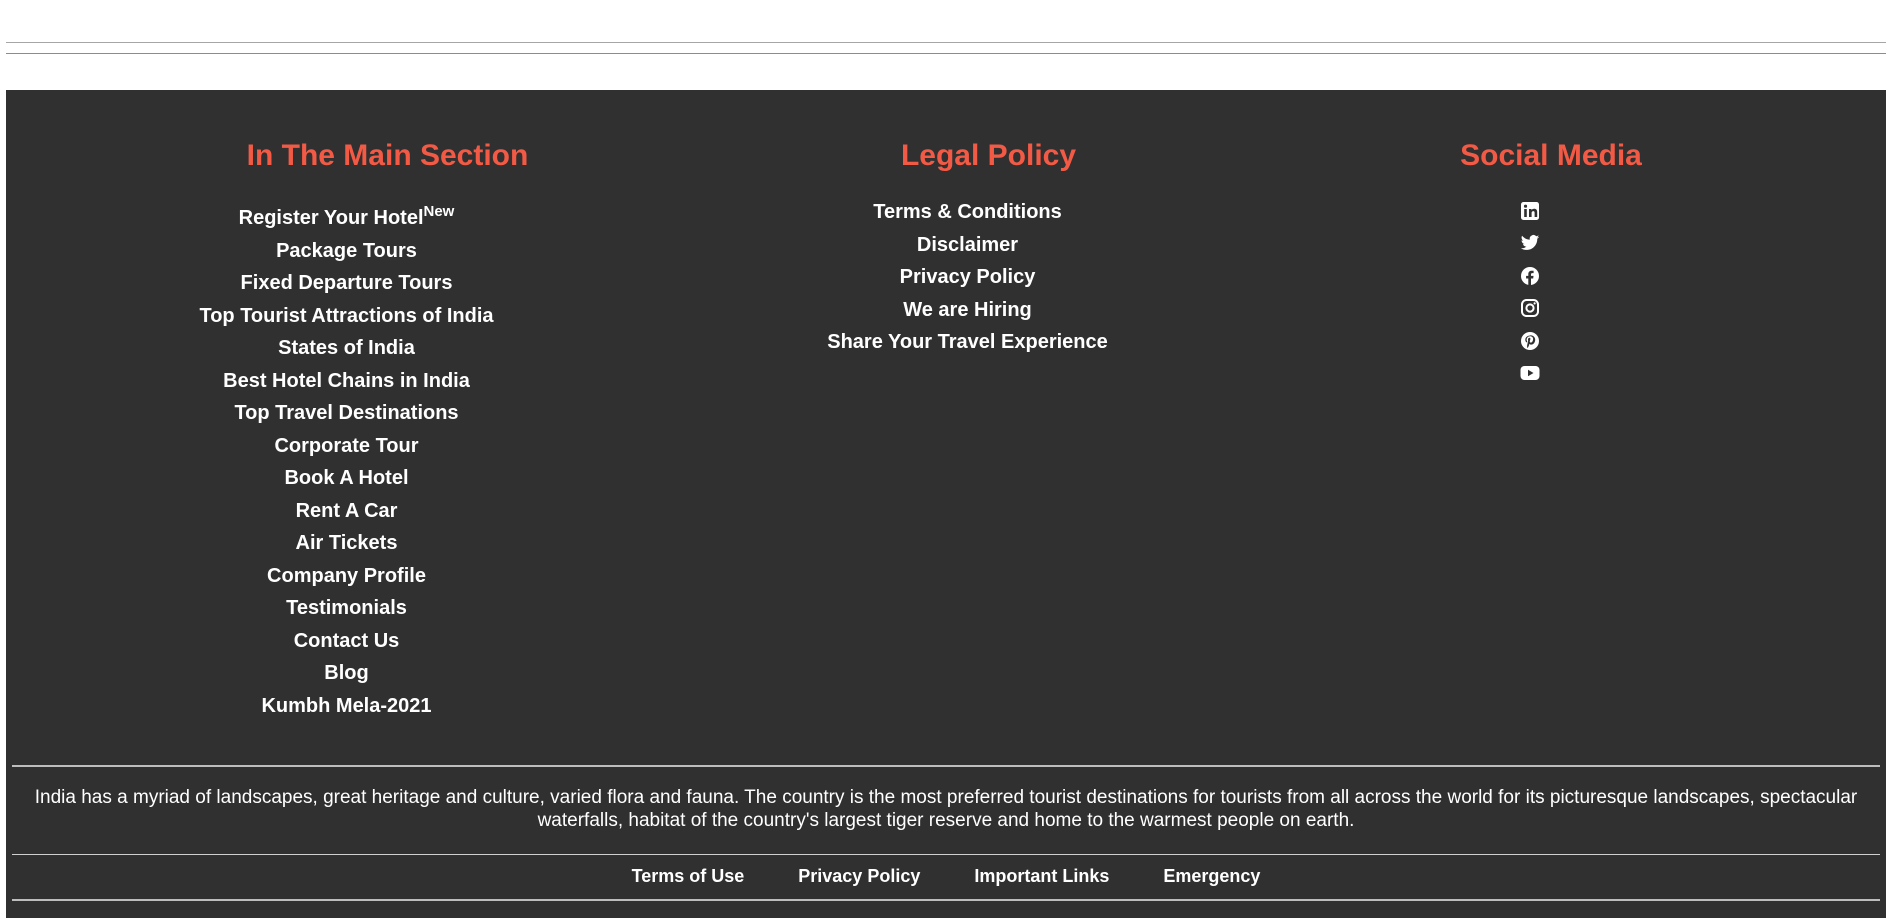  What do you see at coordinates (946, 42) in the screenshot?
I see `top-divider` at bounding box center [946, 42].